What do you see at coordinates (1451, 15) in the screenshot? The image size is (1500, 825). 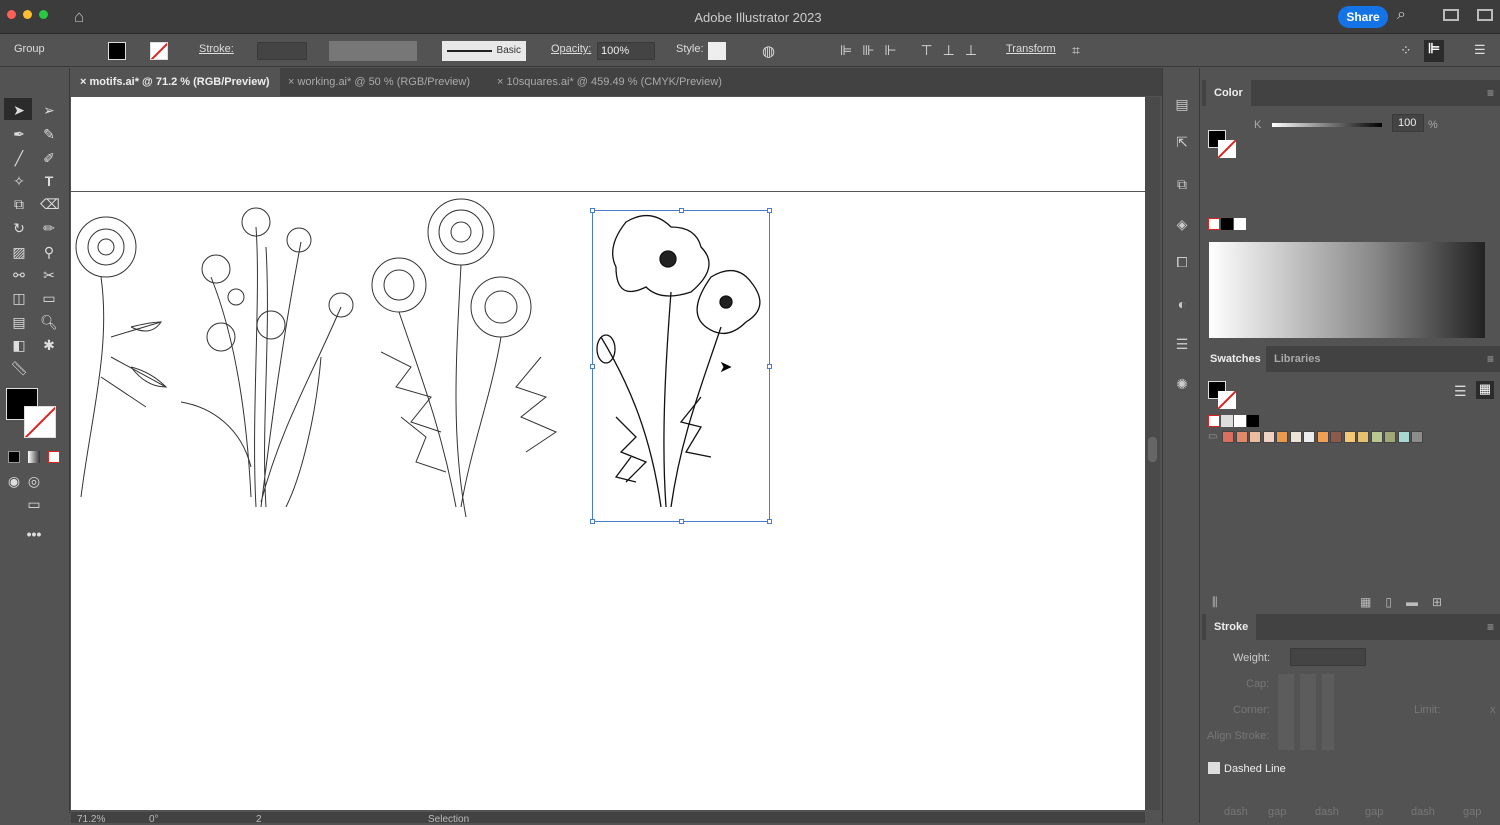 I see `workspace-icon` at bounding box center [1451, 15].